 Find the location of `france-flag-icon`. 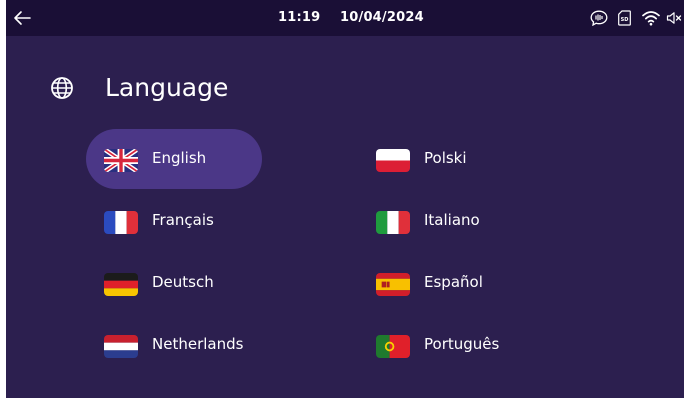

france-flag-icon is located at coordinates (121, 222).